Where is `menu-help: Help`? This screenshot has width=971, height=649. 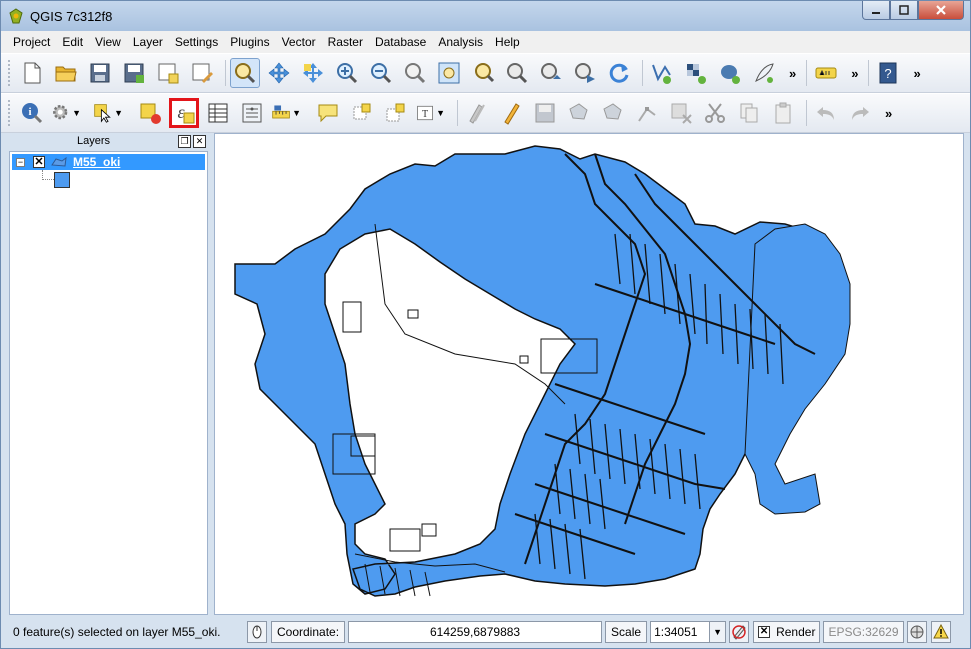
menu-help: Help is located at coordinates (507, 42).